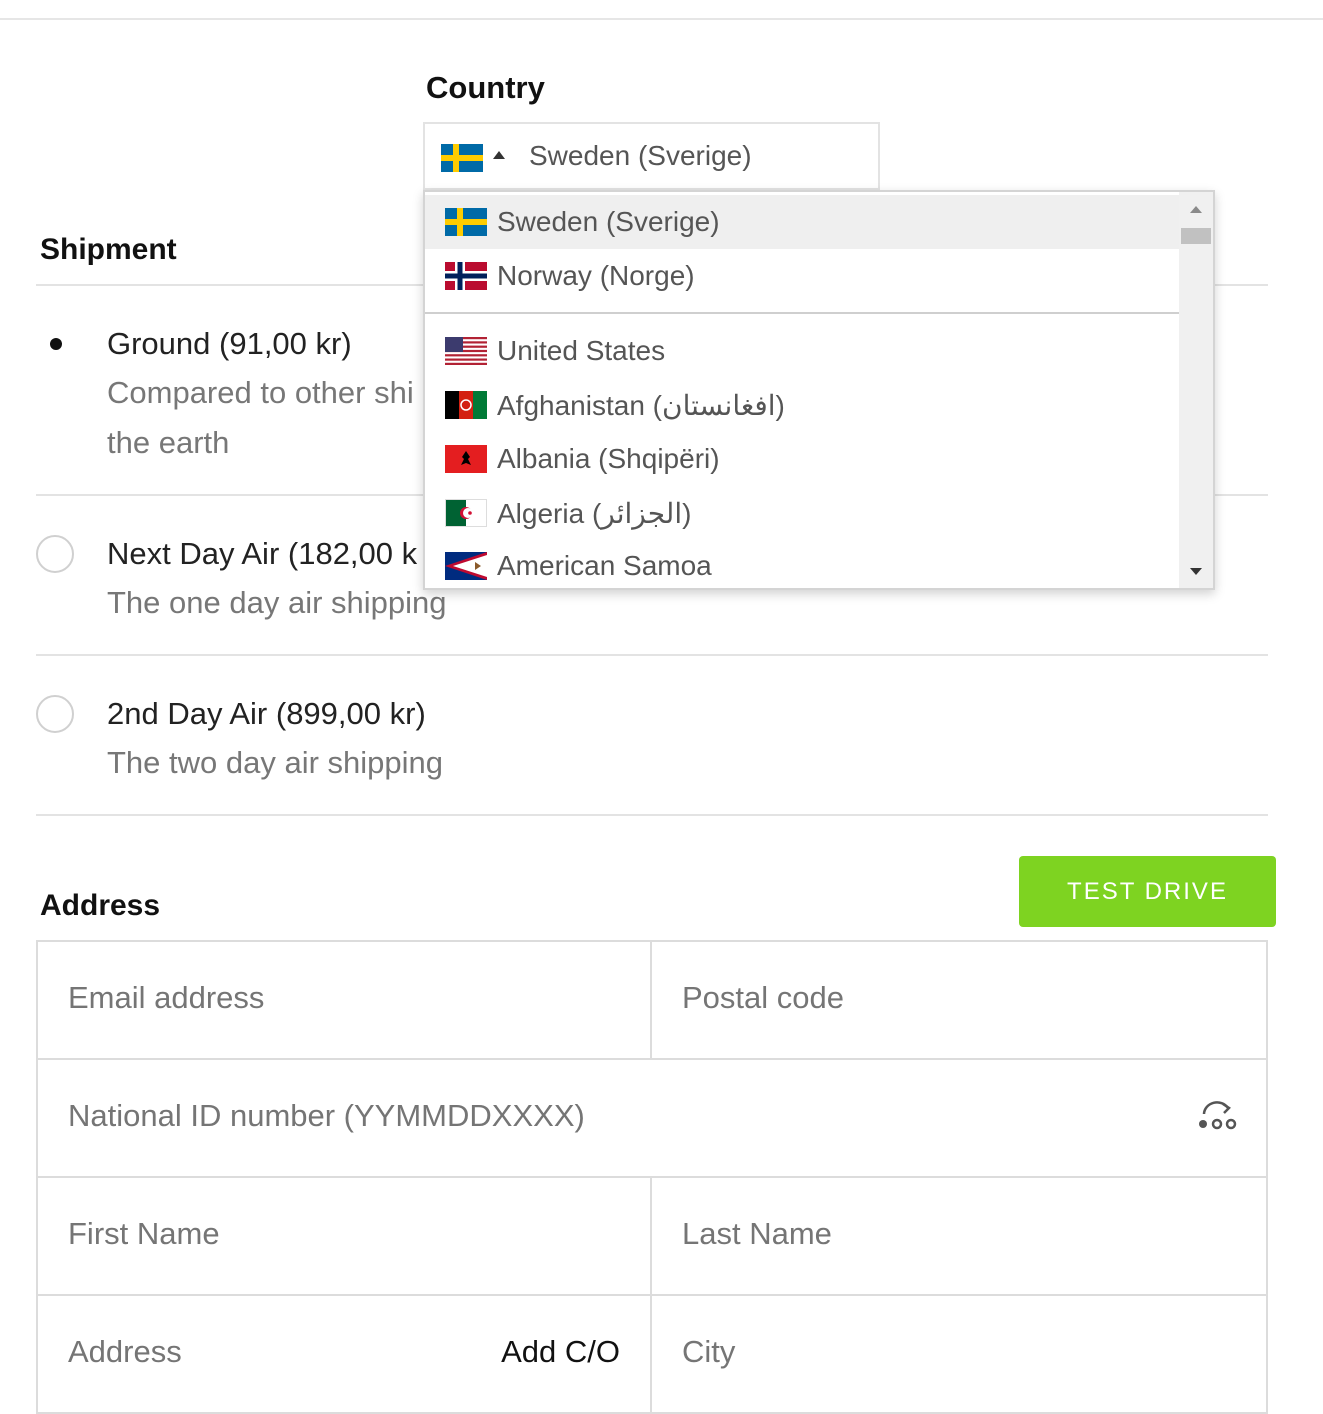  I want to click on country-option-label: American Samoa, so click(604, 565).